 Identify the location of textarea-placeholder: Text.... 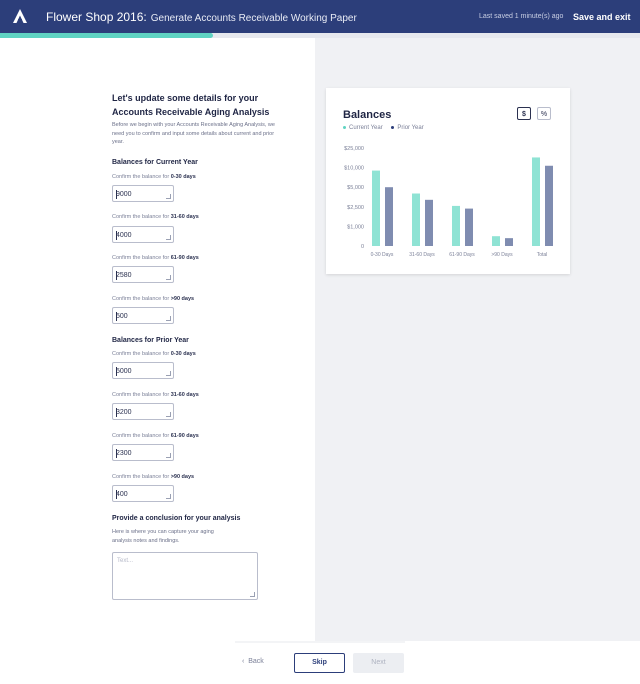
(125, 561).